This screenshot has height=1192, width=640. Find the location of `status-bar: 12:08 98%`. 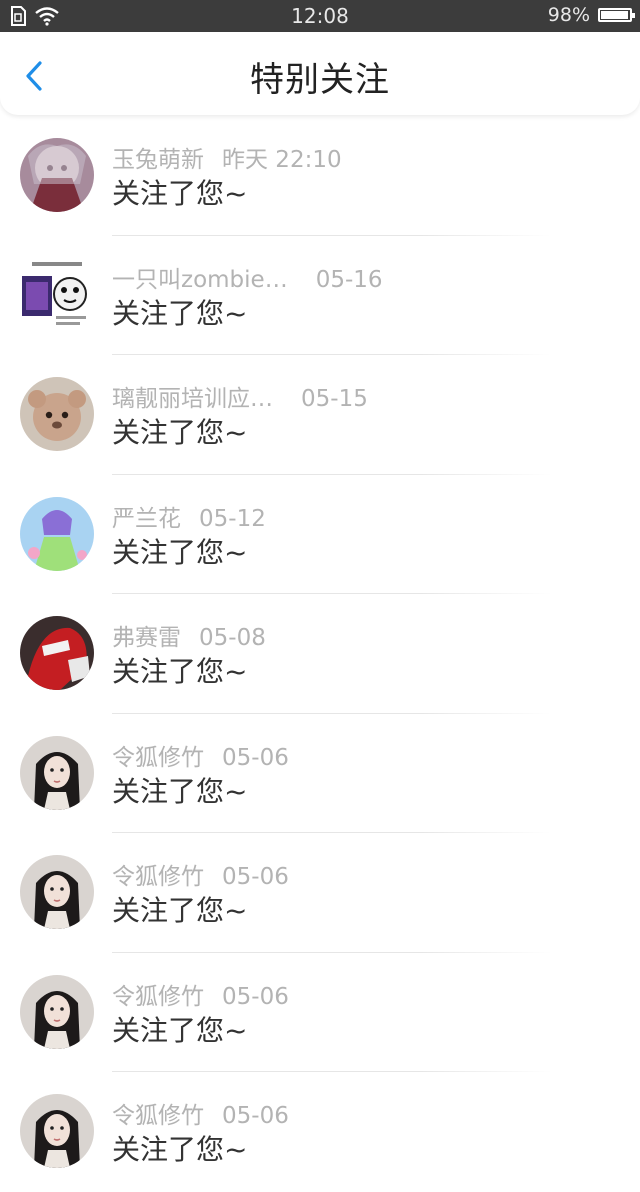

status-bar: 12:08 98% is located at coordinates (320, 16).